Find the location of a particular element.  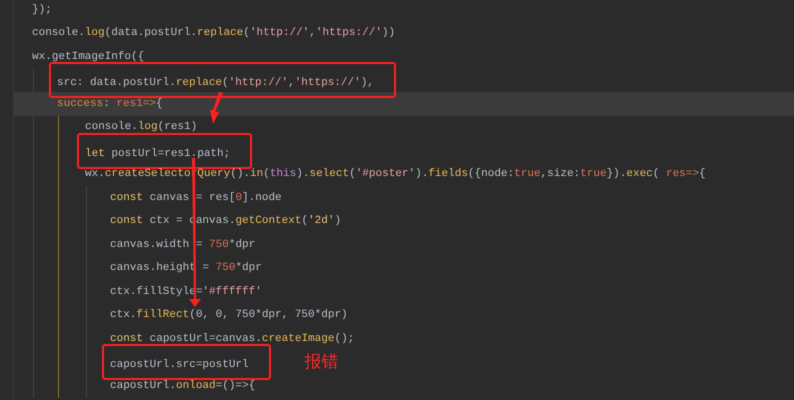

code-line: let postUrl=res1.path; is located at coordinates (157, 154).